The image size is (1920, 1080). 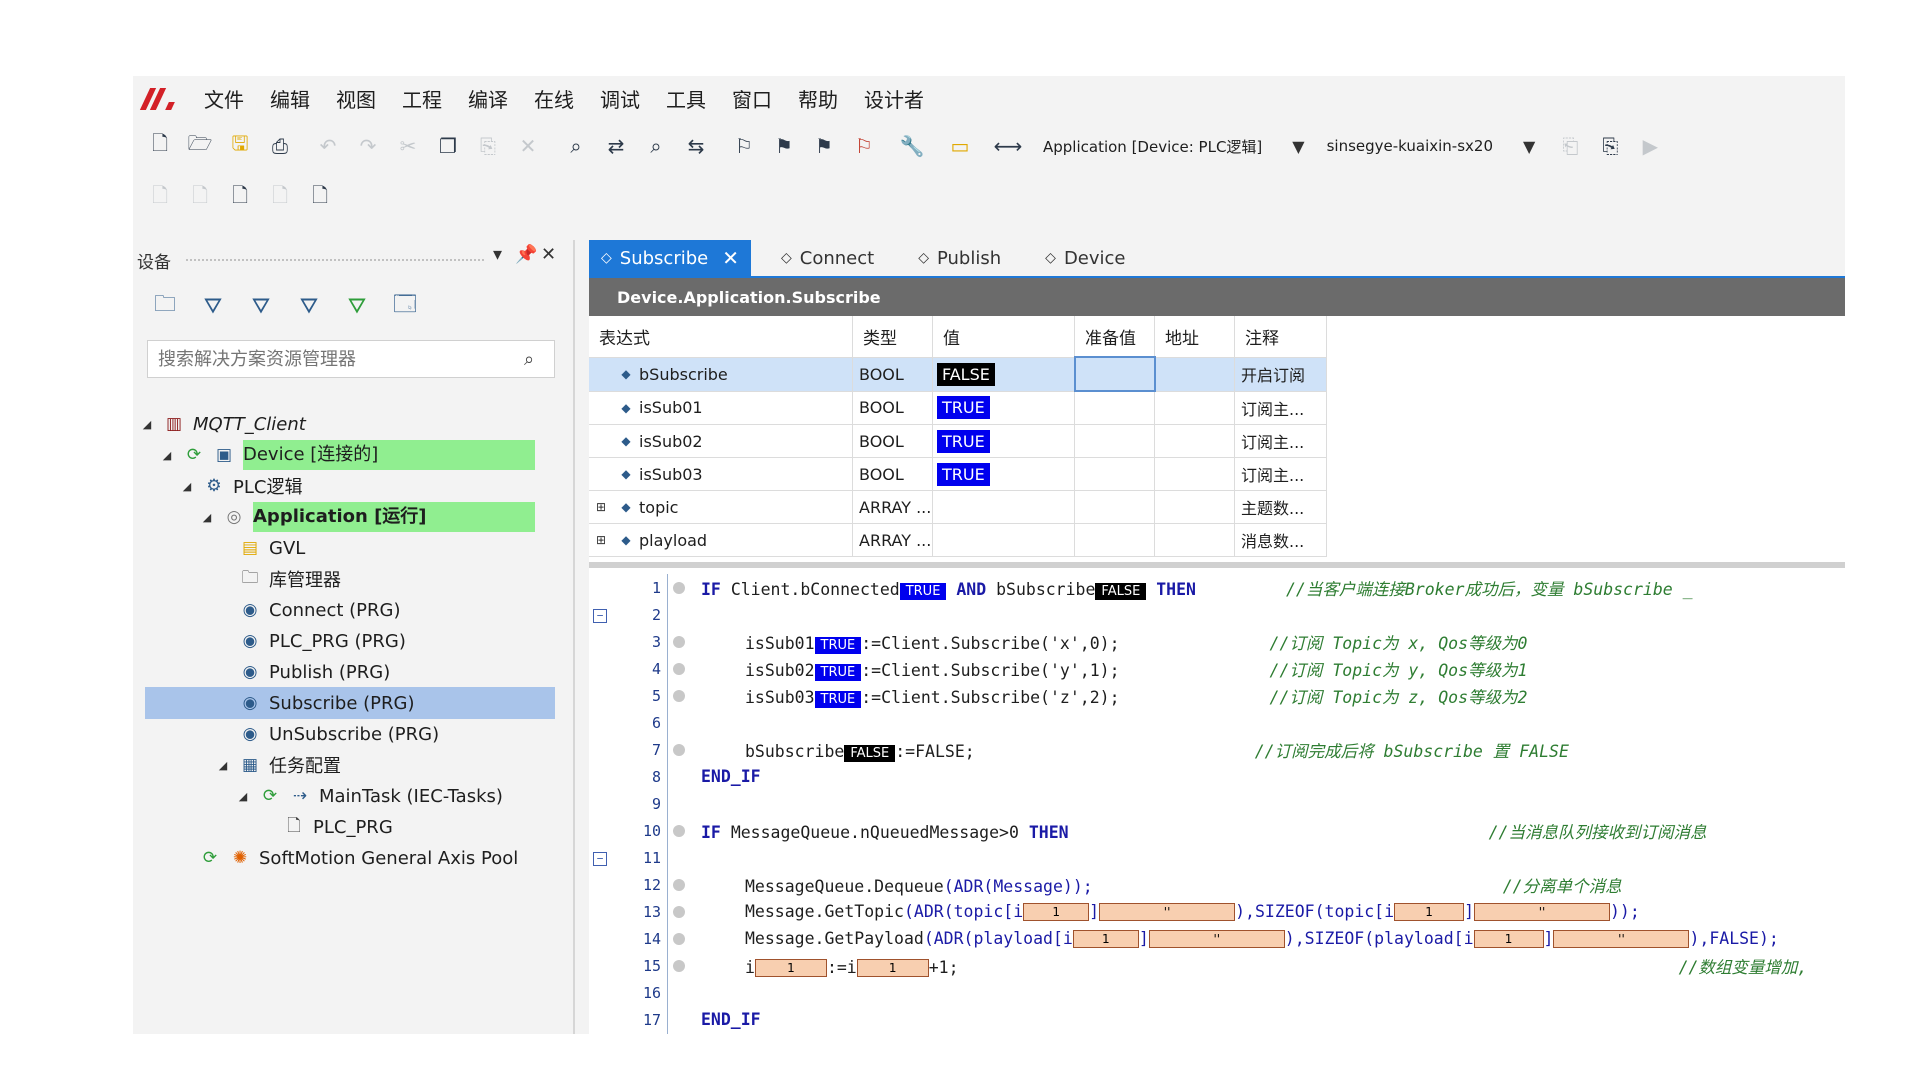 What do you see at coordinates (368, 146) in the screenshot?
I see `redo-icon: ↷` at bounding box center [368, 146].